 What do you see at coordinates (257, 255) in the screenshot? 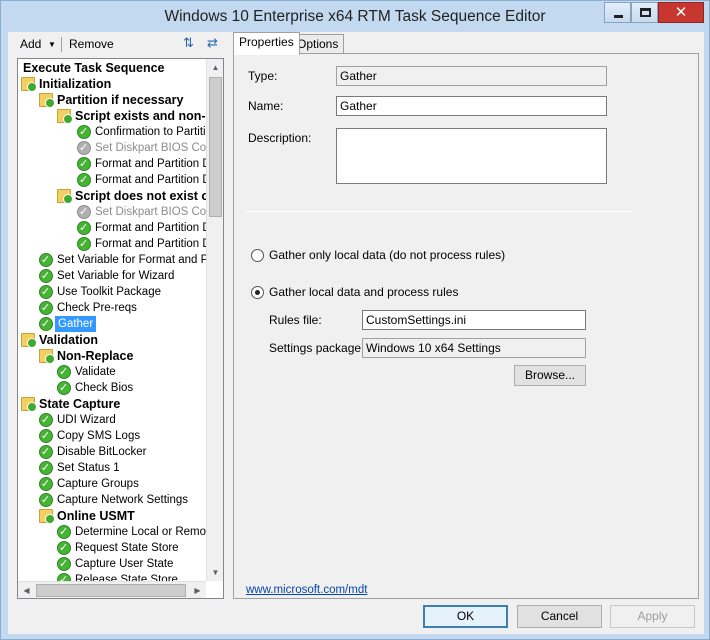
I see `radio-local-only` at bounding box center [257, 255].